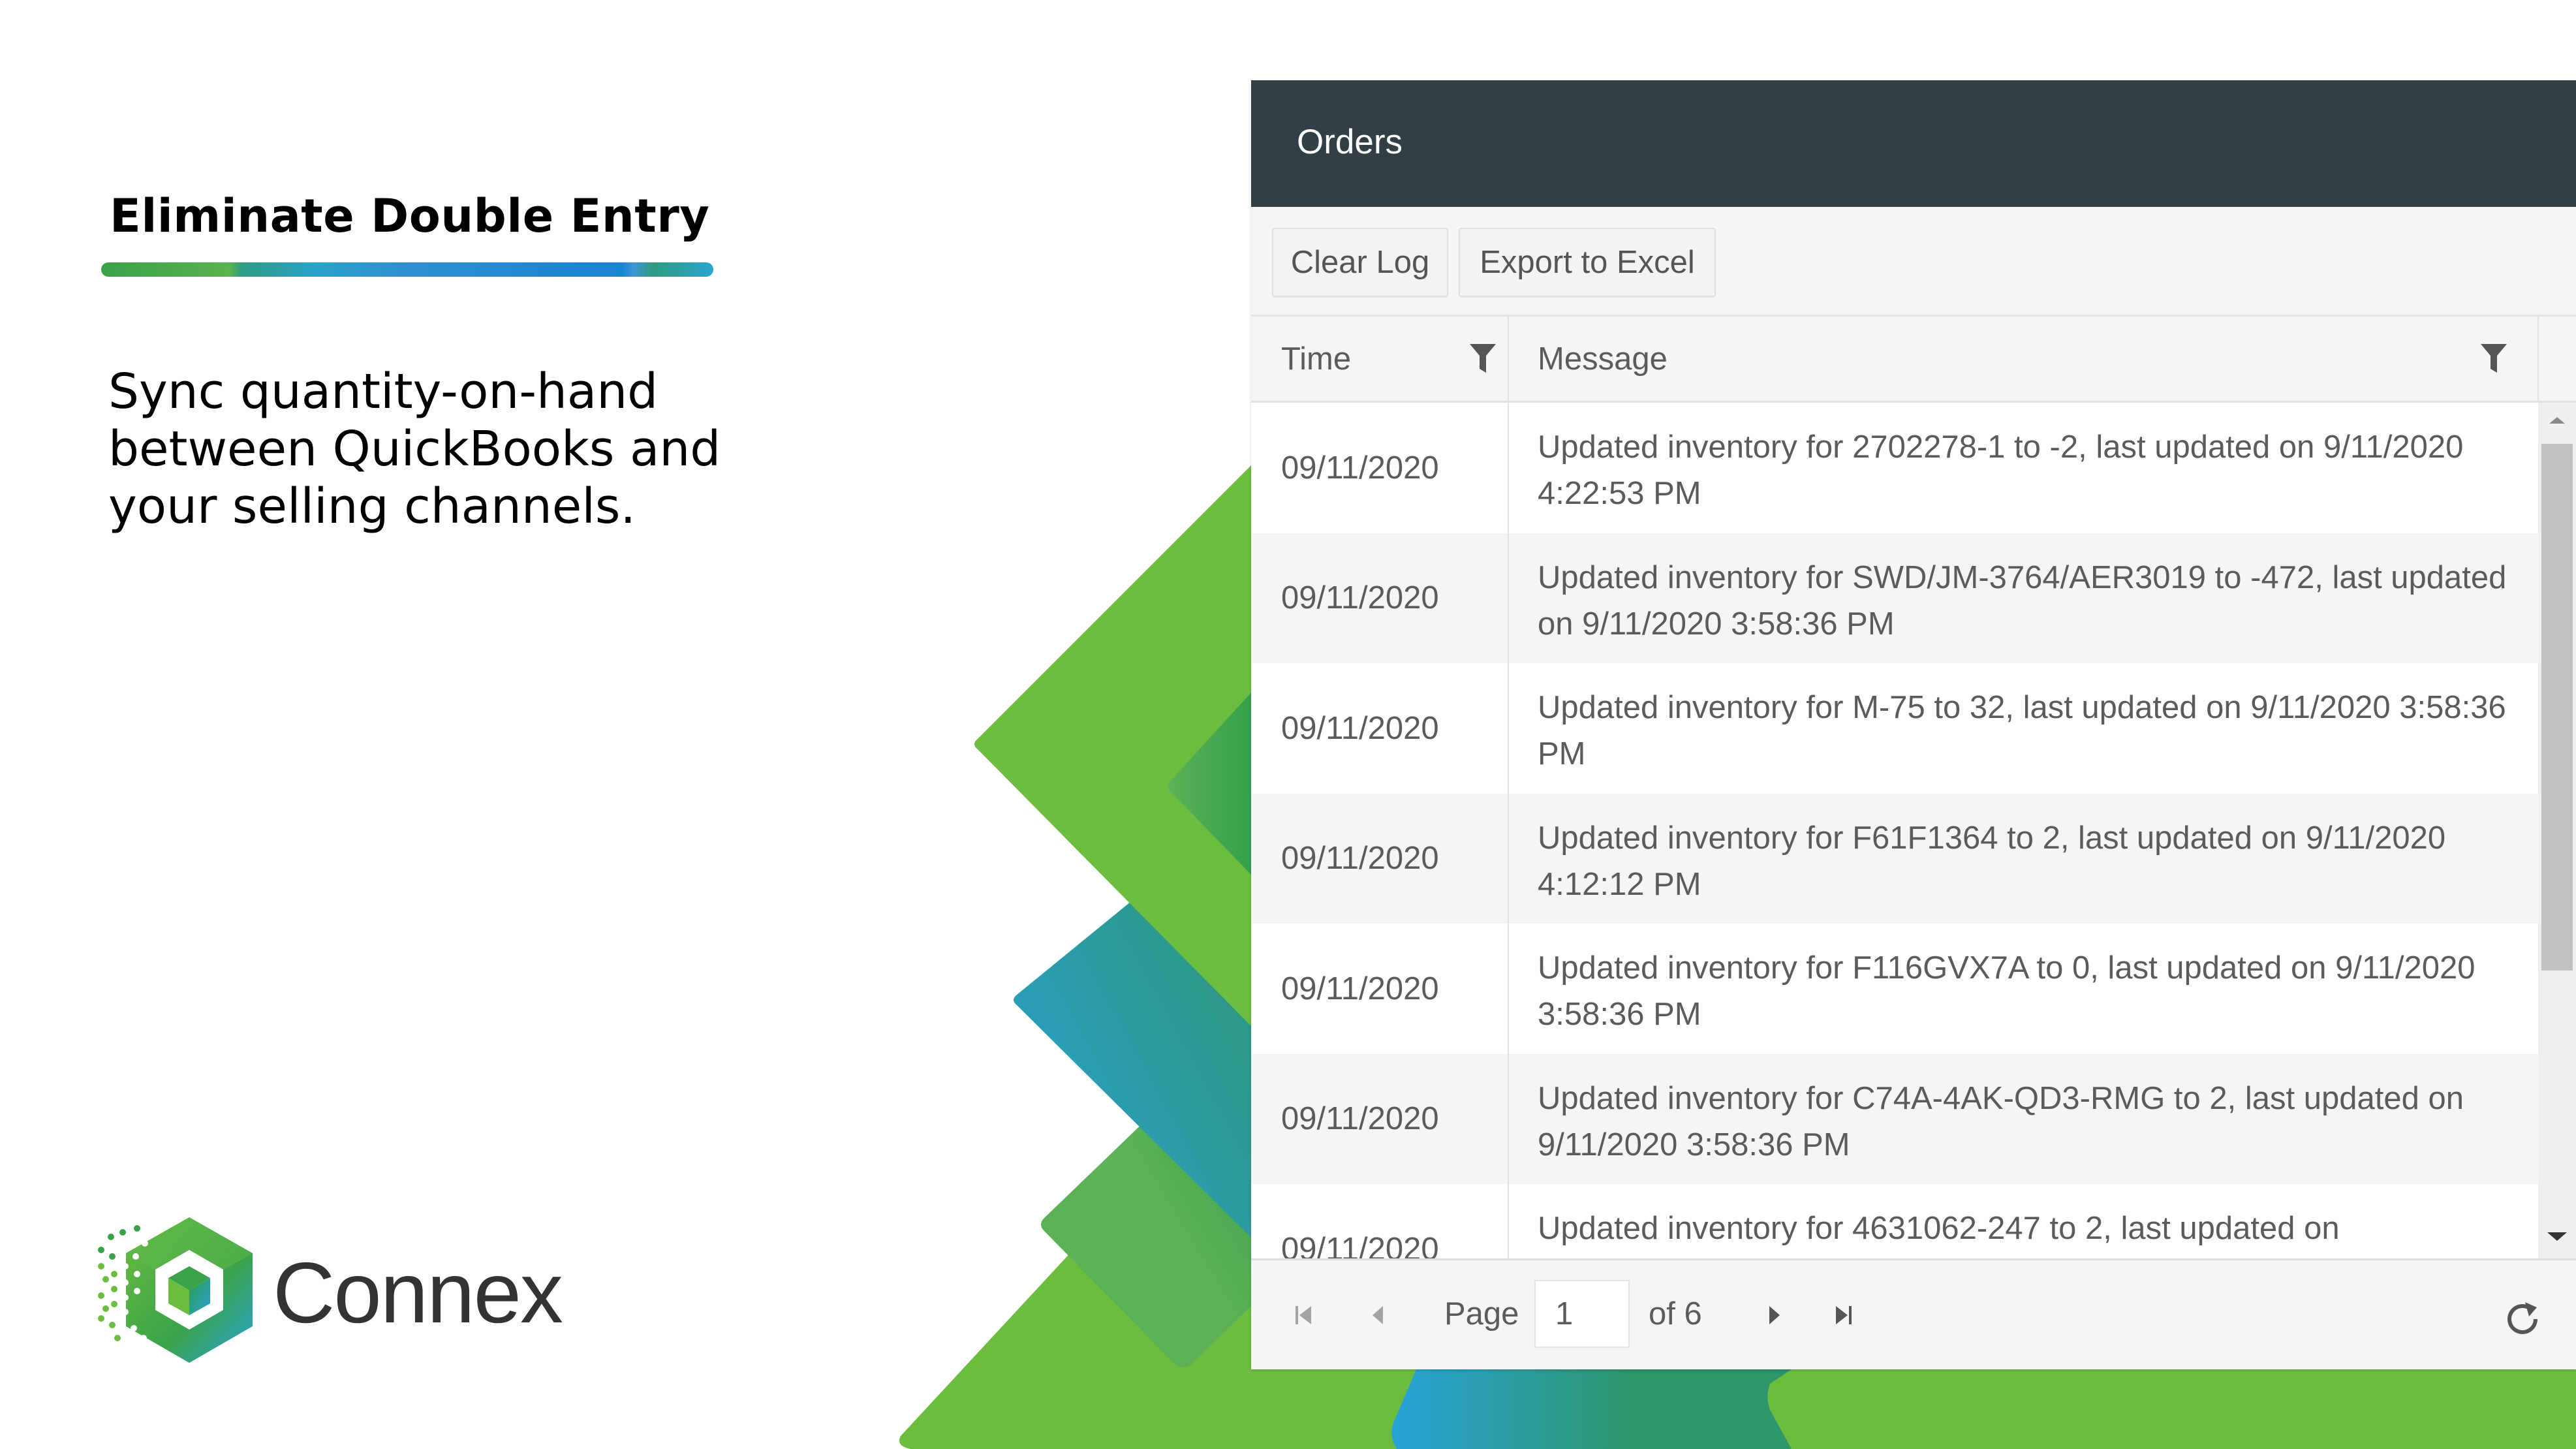 Image resolution: width=2576 pixels, height=1449 pixels. What do you see at coordinates (1914, 262) in the screenshot?
I see `toolbar: Clear Log Export to Excel` at bounding box center [1914, 262].